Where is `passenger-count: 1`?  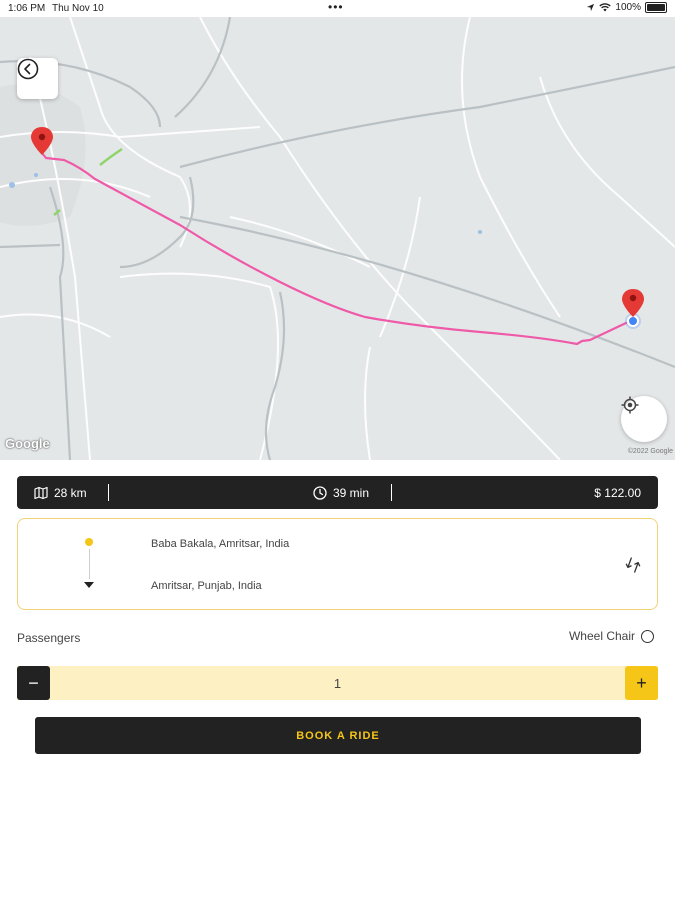 passenger-count: 1 is located at coordinates (337, 683).